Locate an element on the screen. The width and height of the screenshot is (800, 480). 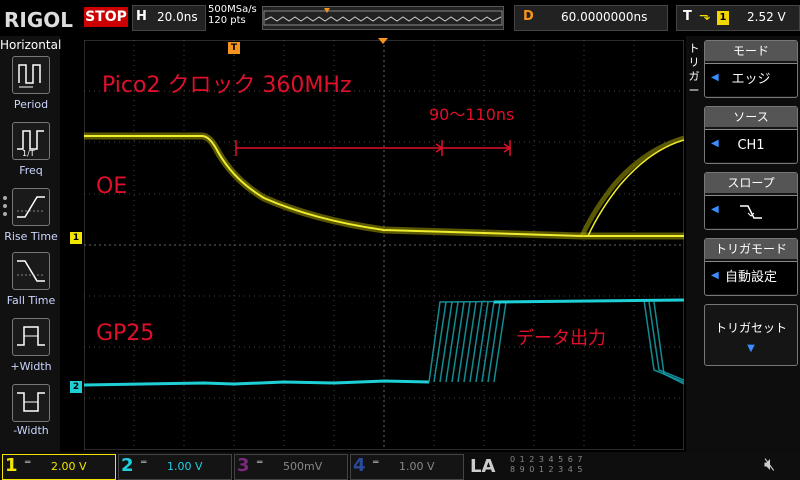
logic-digits-row: 0 1 2 3 4 5 6 7 is located at coordinates (547, 459).